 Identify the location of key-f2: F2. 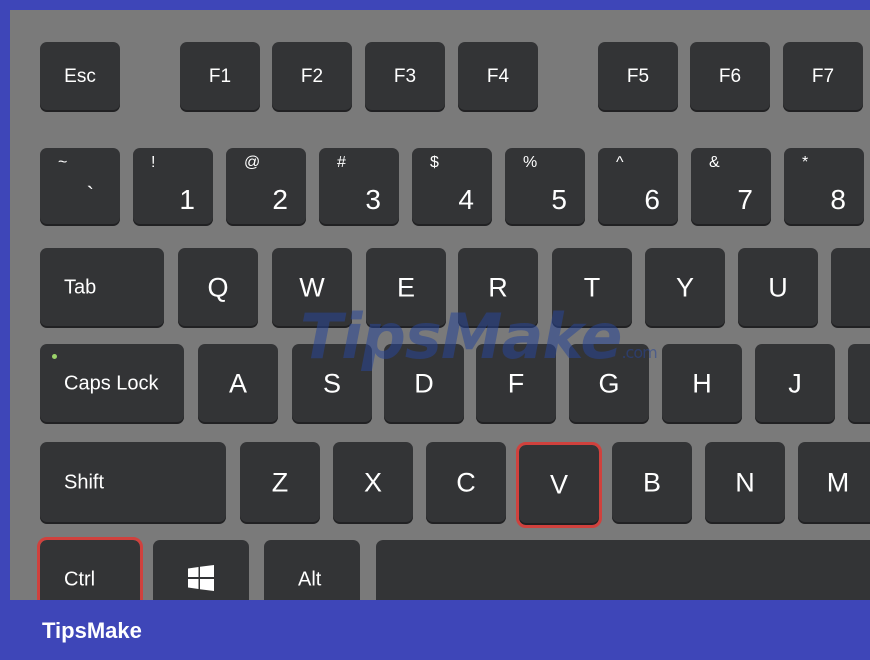
(312, 77).